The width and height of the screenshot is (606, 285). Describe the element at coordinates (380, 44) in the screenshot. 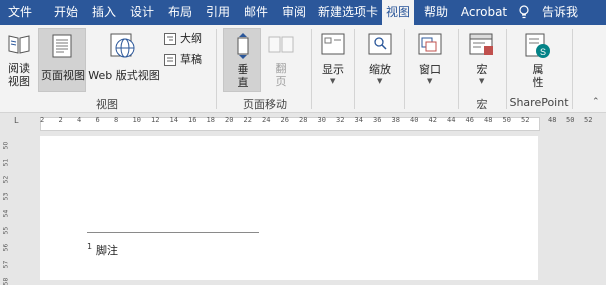

I see `magnifier-icon` at that location.